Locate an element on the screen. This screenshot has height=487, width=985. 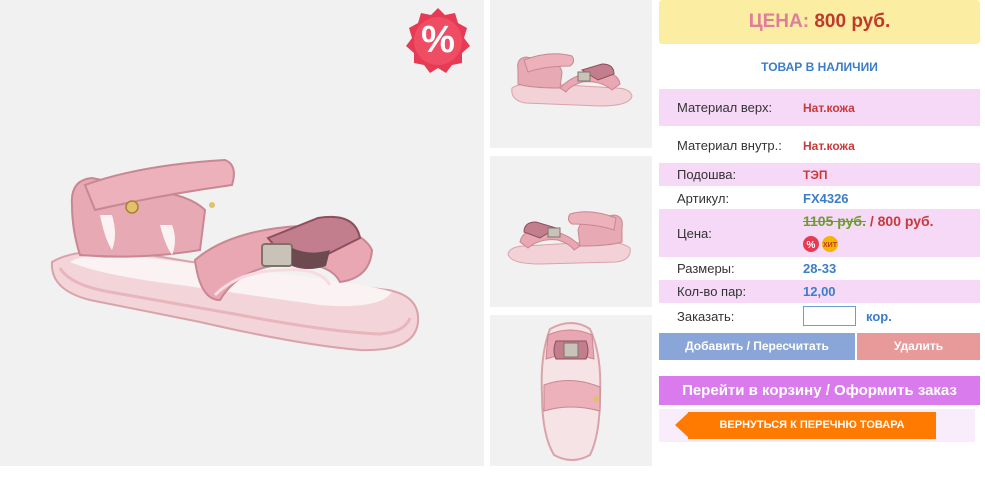
thumbnail-side-view is located at coordinates (571, 74).